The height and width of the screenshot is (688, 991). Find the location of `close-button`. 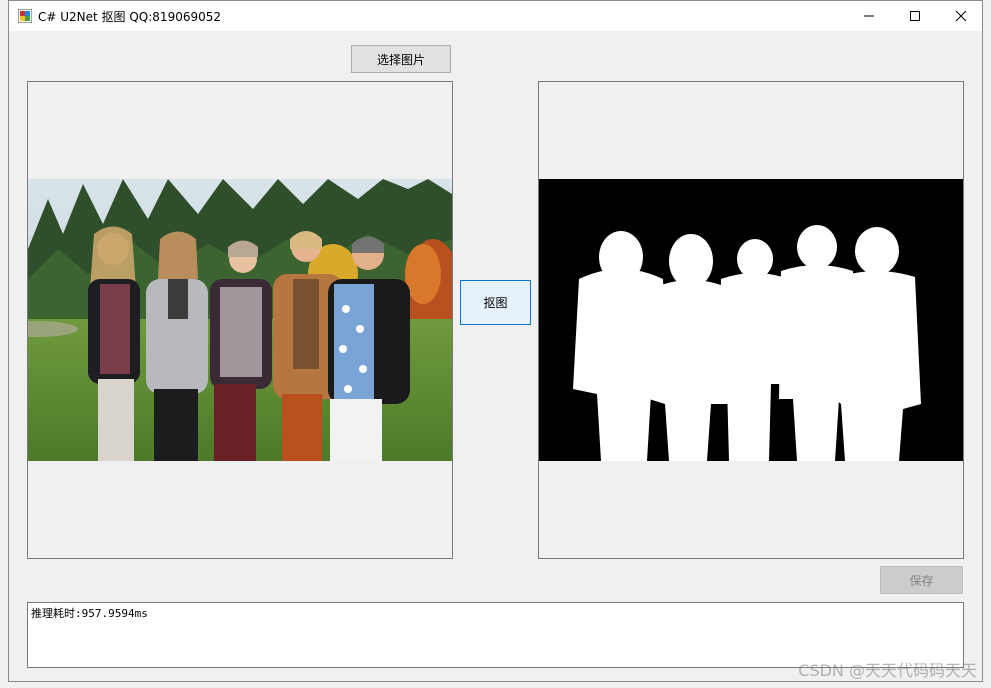

close-button is located at coordinates (961, 16).